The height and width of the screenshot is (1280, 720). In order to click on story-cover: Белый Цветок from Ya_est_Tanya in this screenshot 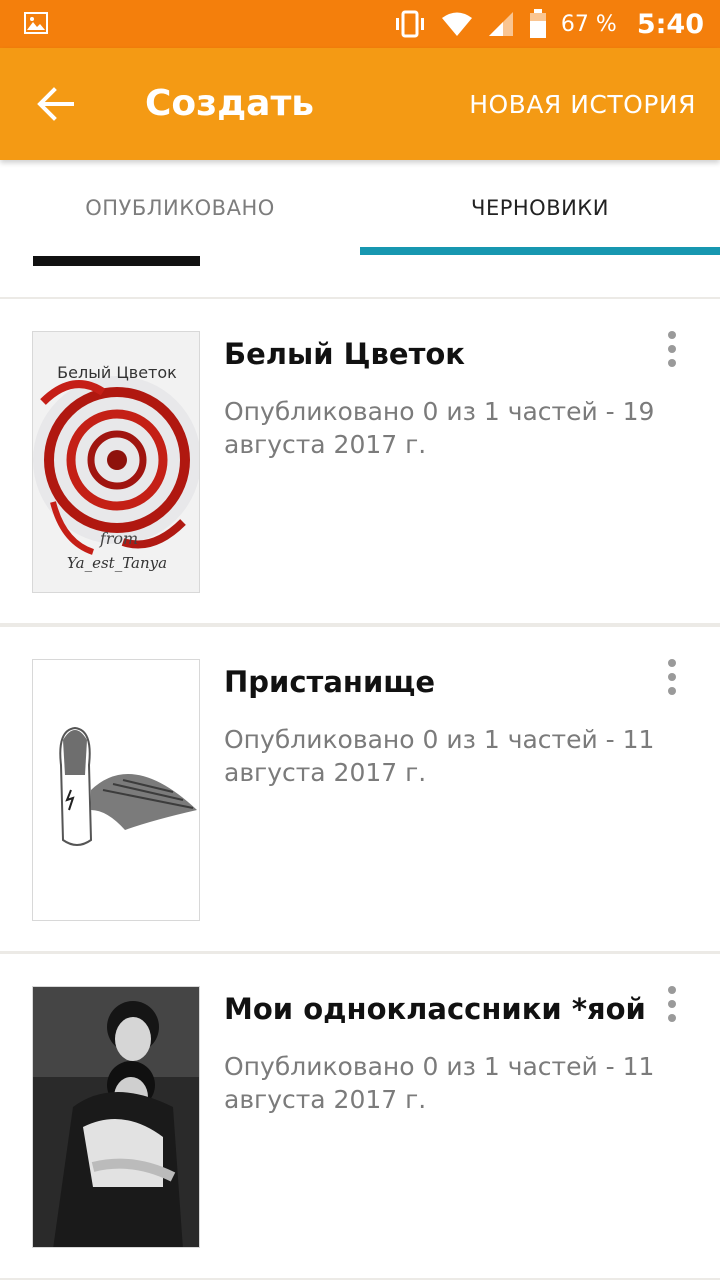, I will do `click(116, 462)`.